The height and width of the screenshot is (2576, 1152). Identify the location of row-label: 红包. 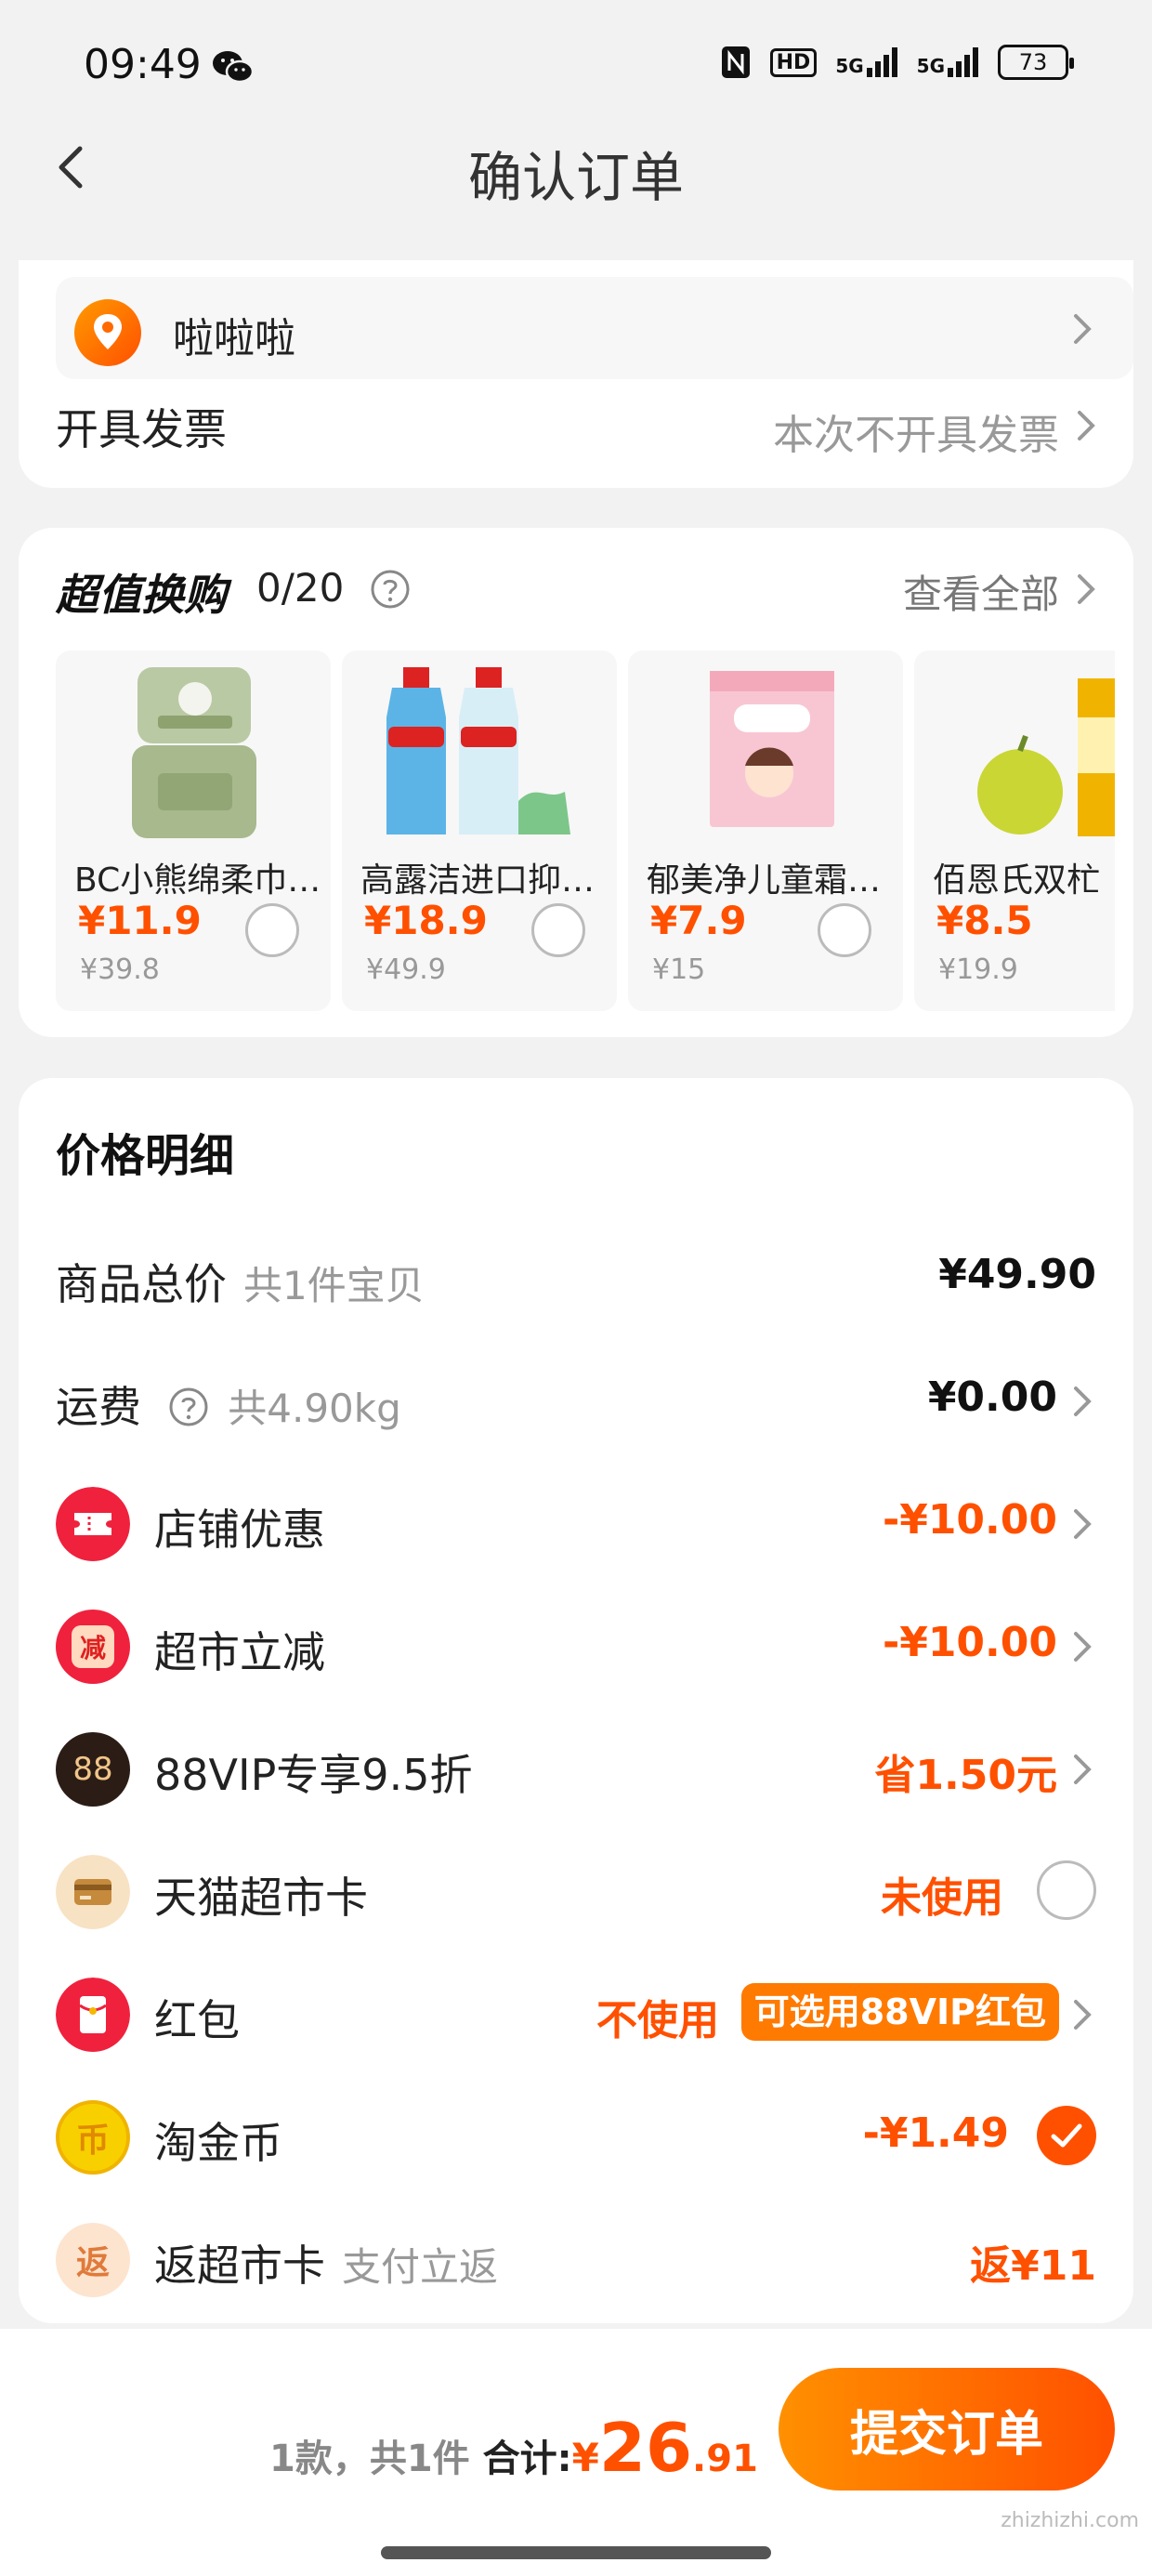
(197, 2020).